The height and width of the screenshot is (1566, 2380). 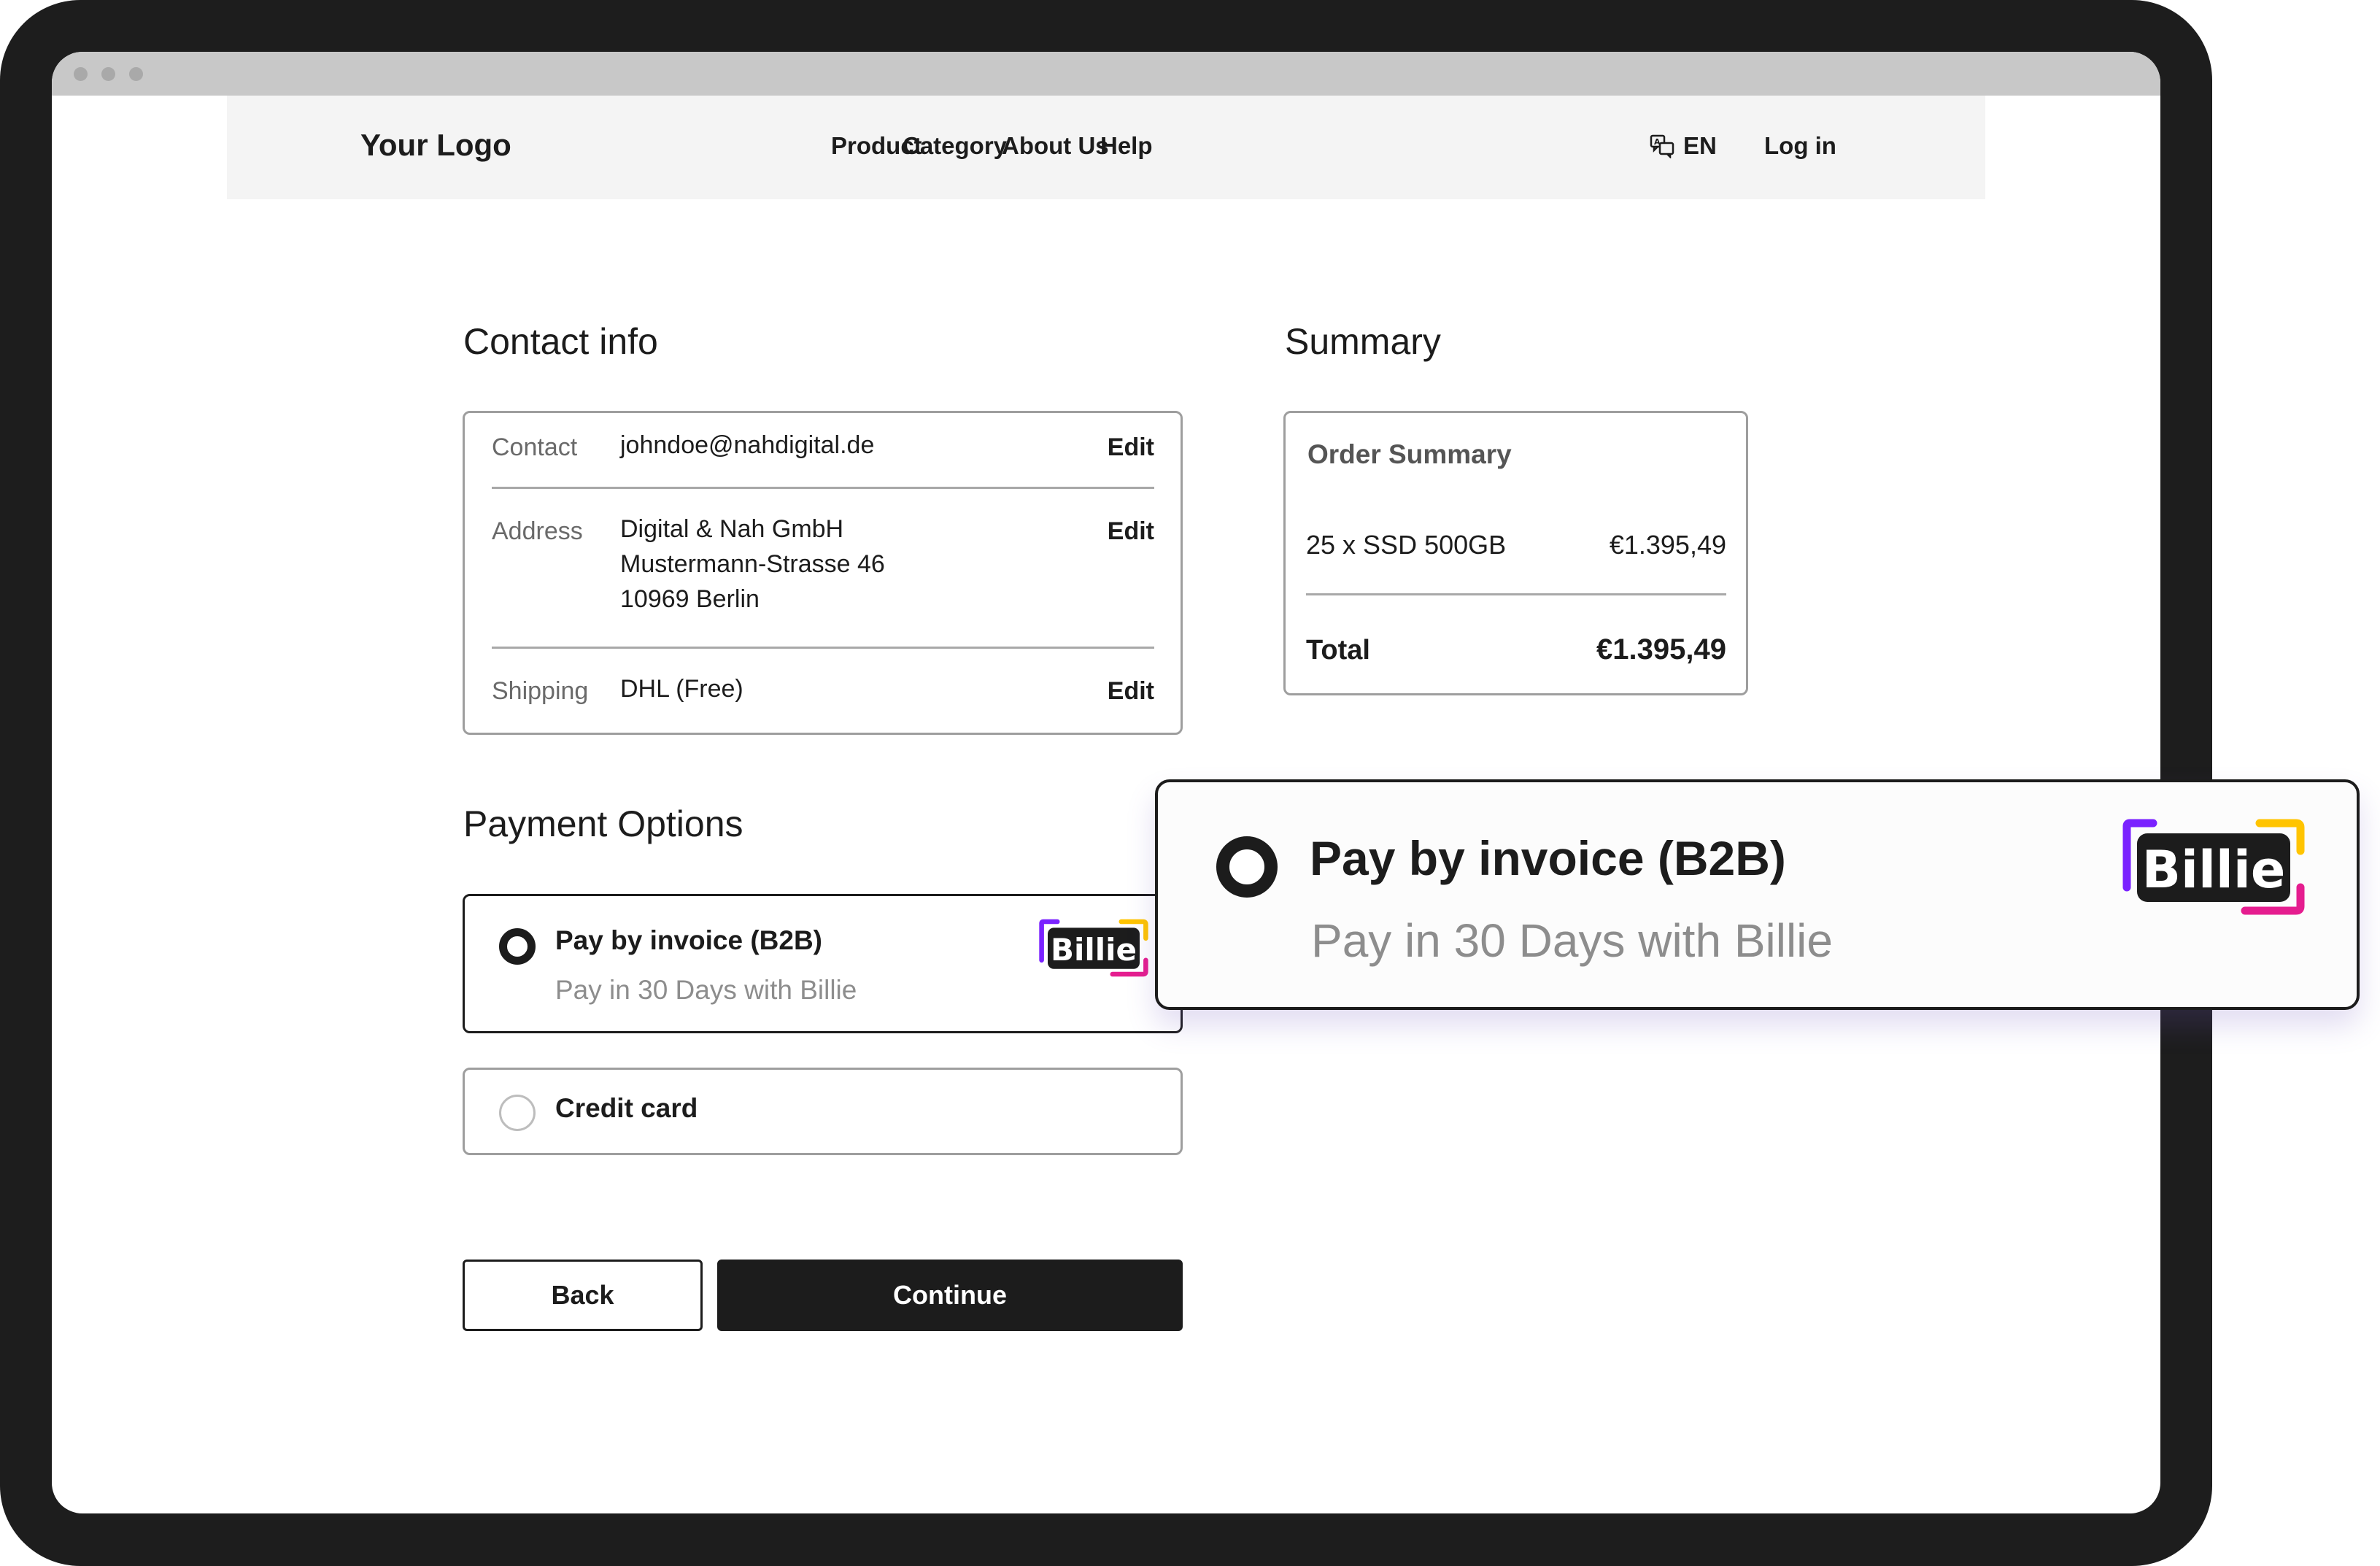 What do you see at coordinates (1409, 454) in the screenshot?
I see `order-summary-heading: Order Summary` at bounding box center [1409, 454].